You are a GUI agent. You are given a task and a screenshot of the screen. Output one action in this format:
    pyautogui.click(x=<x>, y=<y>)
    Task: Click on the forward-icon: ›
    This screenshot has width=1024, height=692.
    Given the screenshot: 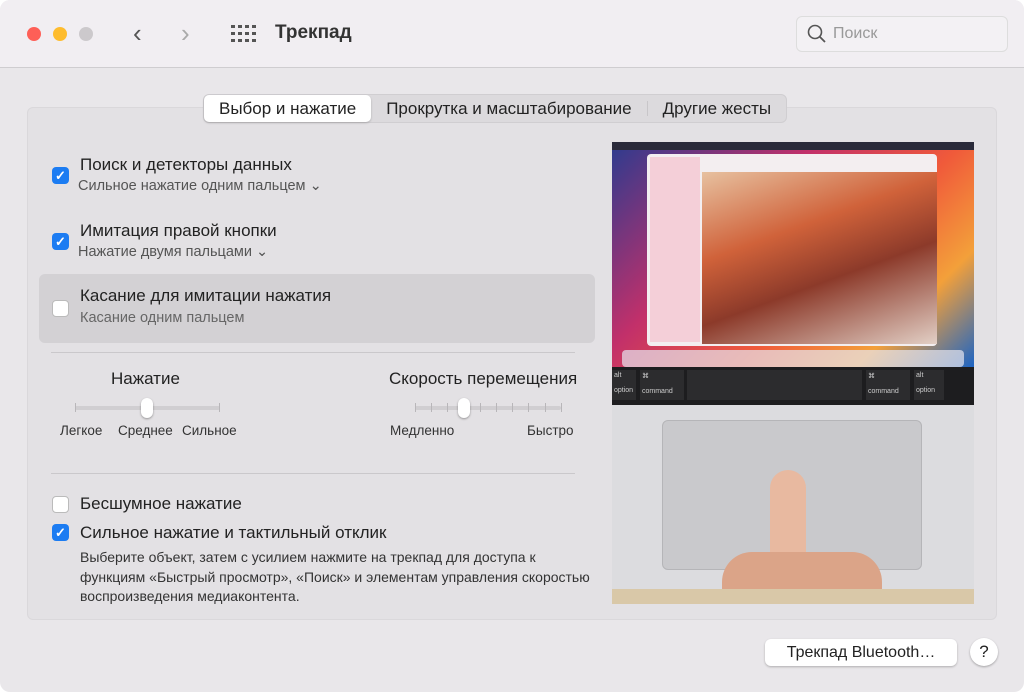 What is the action you would take?
    pyautogui.click(x=185, y=33)
    